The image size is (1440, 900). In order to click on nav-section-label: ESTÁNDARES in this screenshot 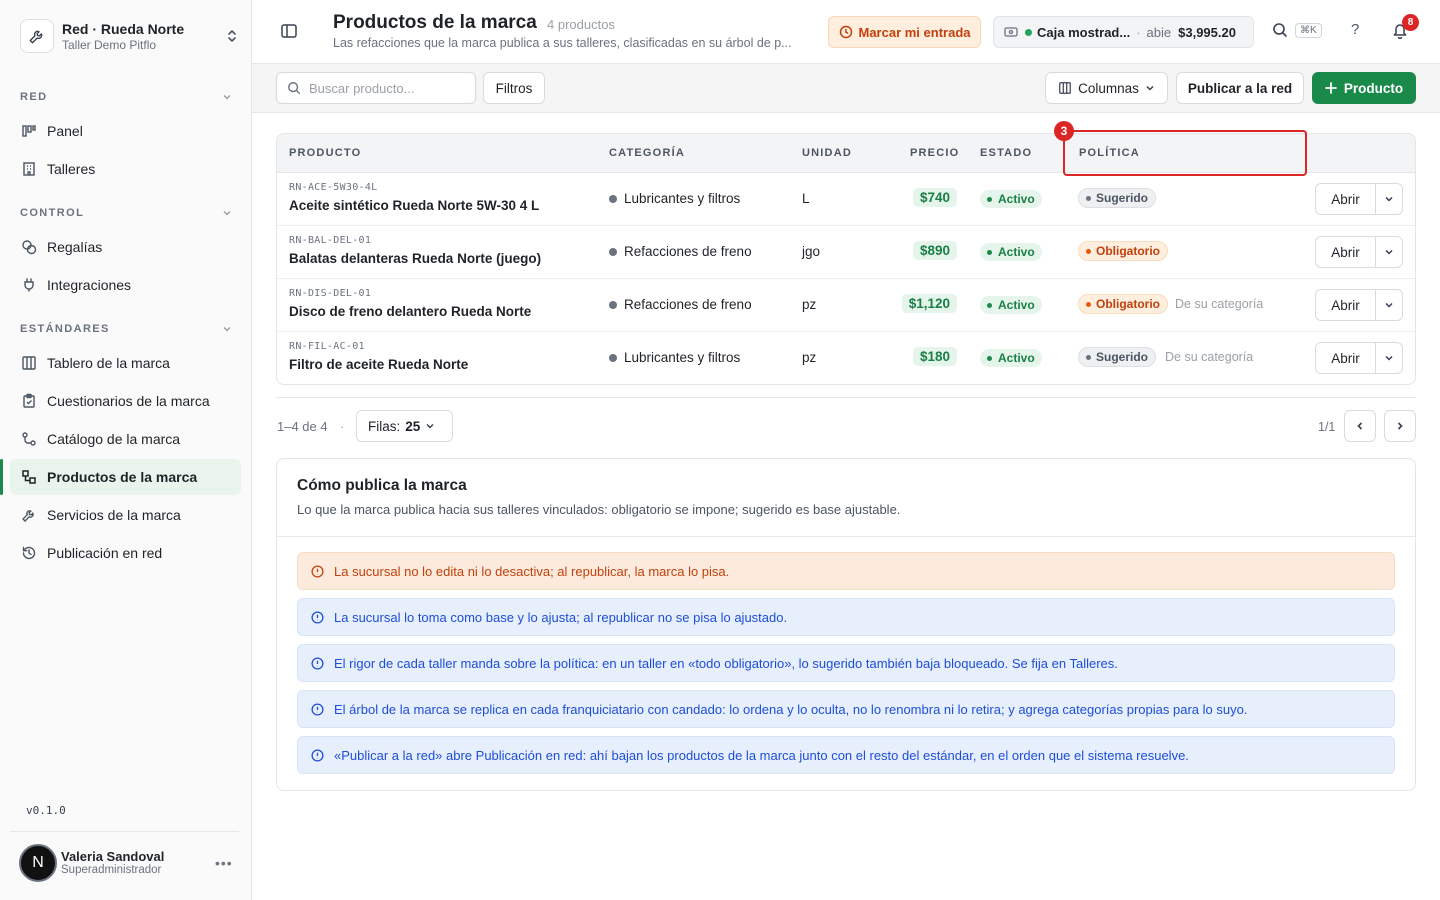, I will do `click(65, 329)`.